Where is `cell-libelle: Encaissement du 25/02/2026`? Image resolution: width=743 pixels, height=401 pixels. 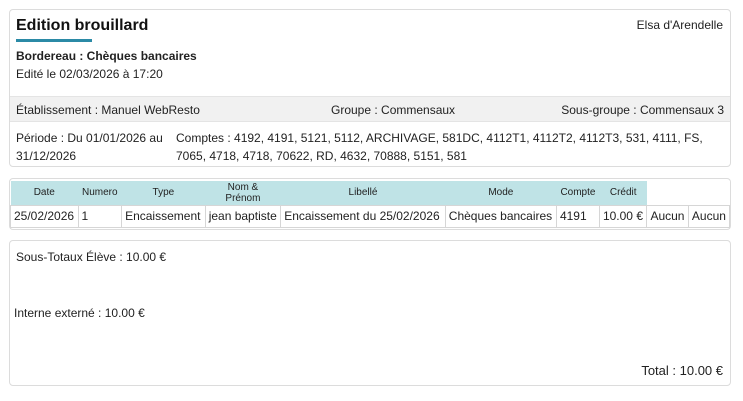
cell-libelle: Encaissement du 25/02/2026 is located at coordinates (363, 216).